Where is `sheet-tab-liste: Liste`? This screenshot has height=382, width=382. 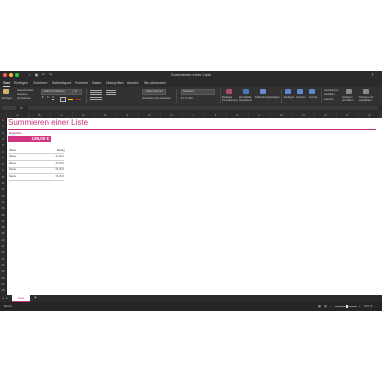 sheet-tab-liste: Liste is located at coordinates (21, 298).